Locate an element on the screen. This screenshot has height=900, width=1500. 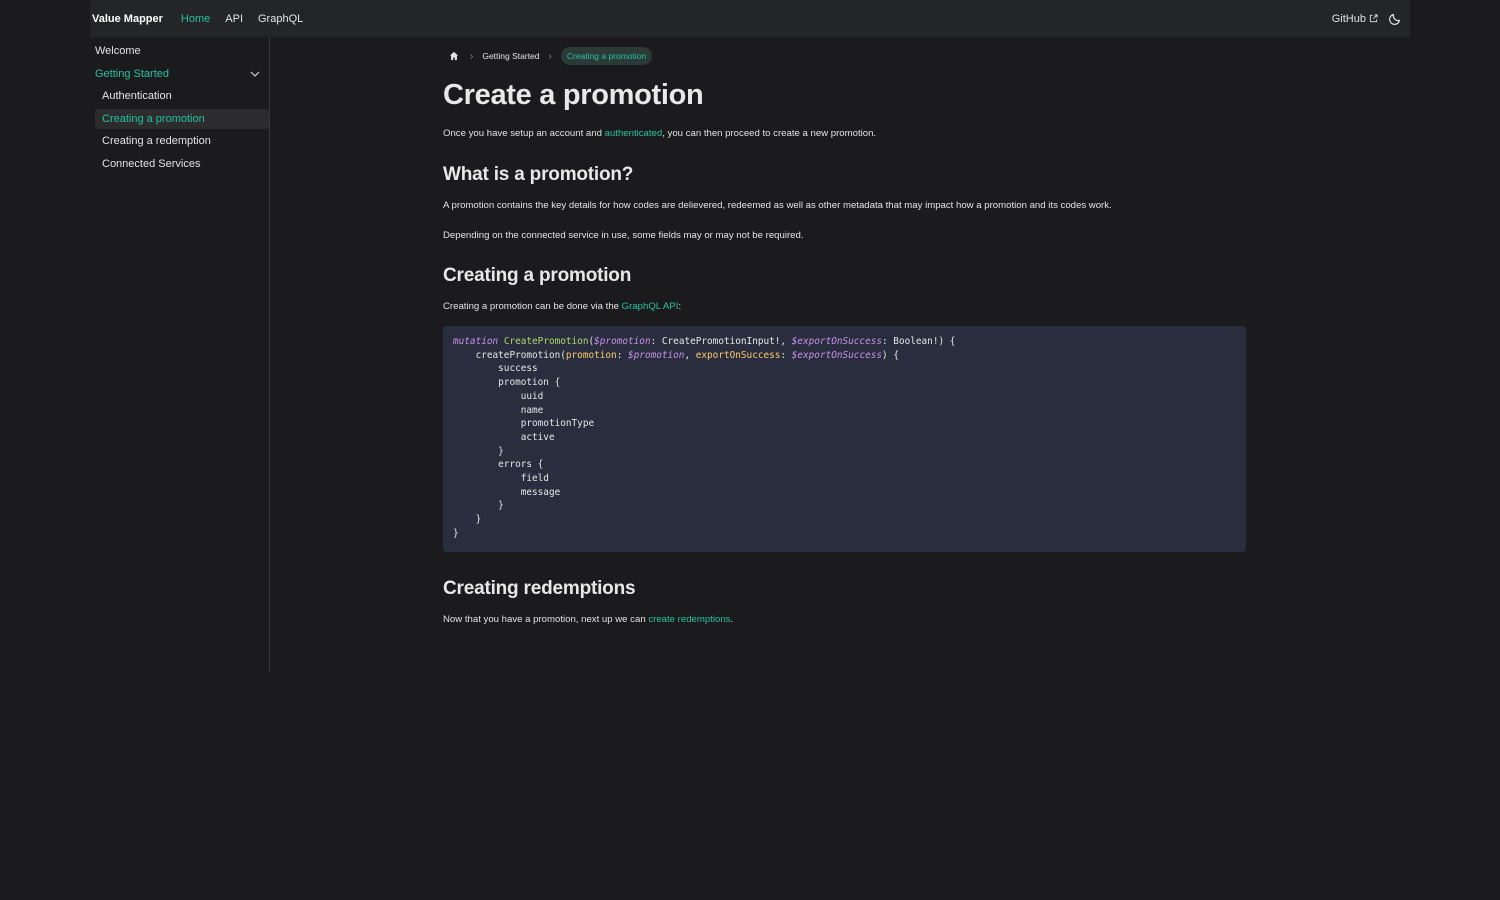
sidebar-item-label: Getting Started is located at coordinates (132, 73).